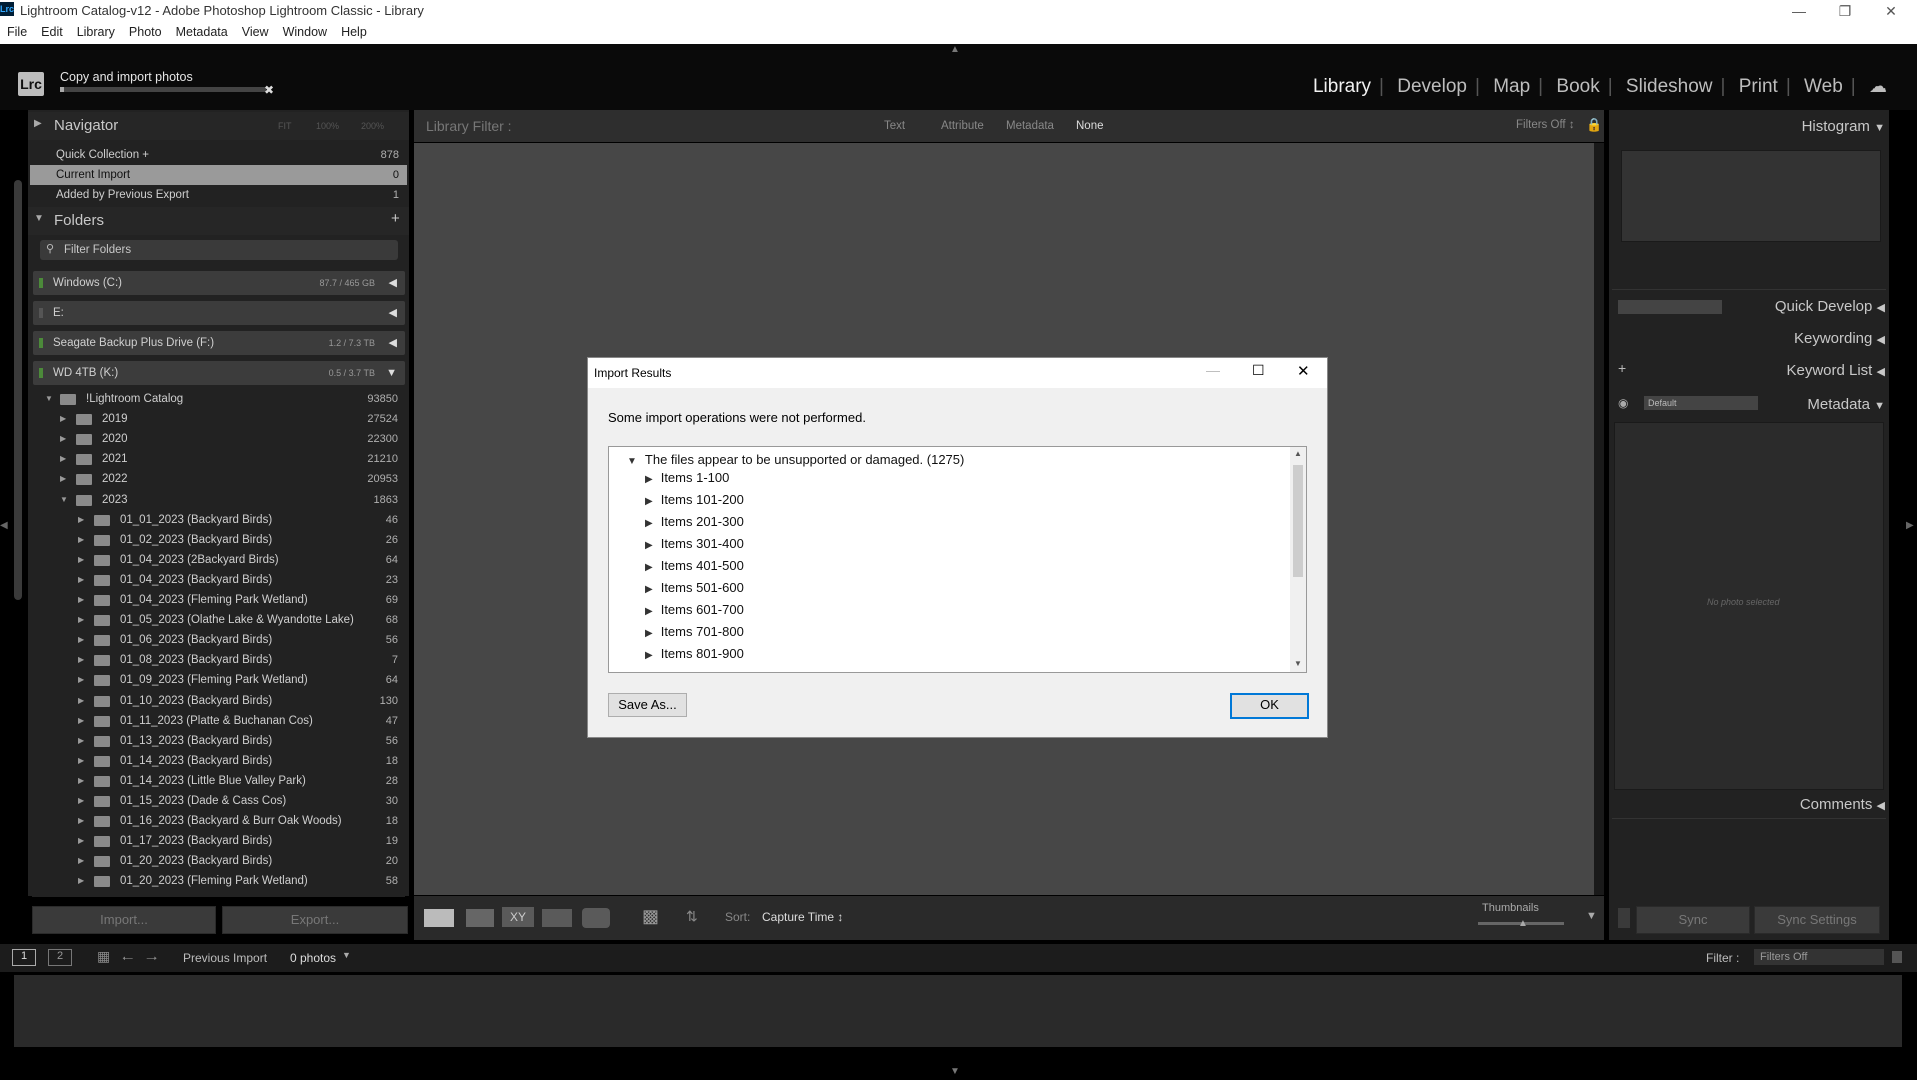  I want to click on result-item: ▶ Items 301-400, so click(694, 543).